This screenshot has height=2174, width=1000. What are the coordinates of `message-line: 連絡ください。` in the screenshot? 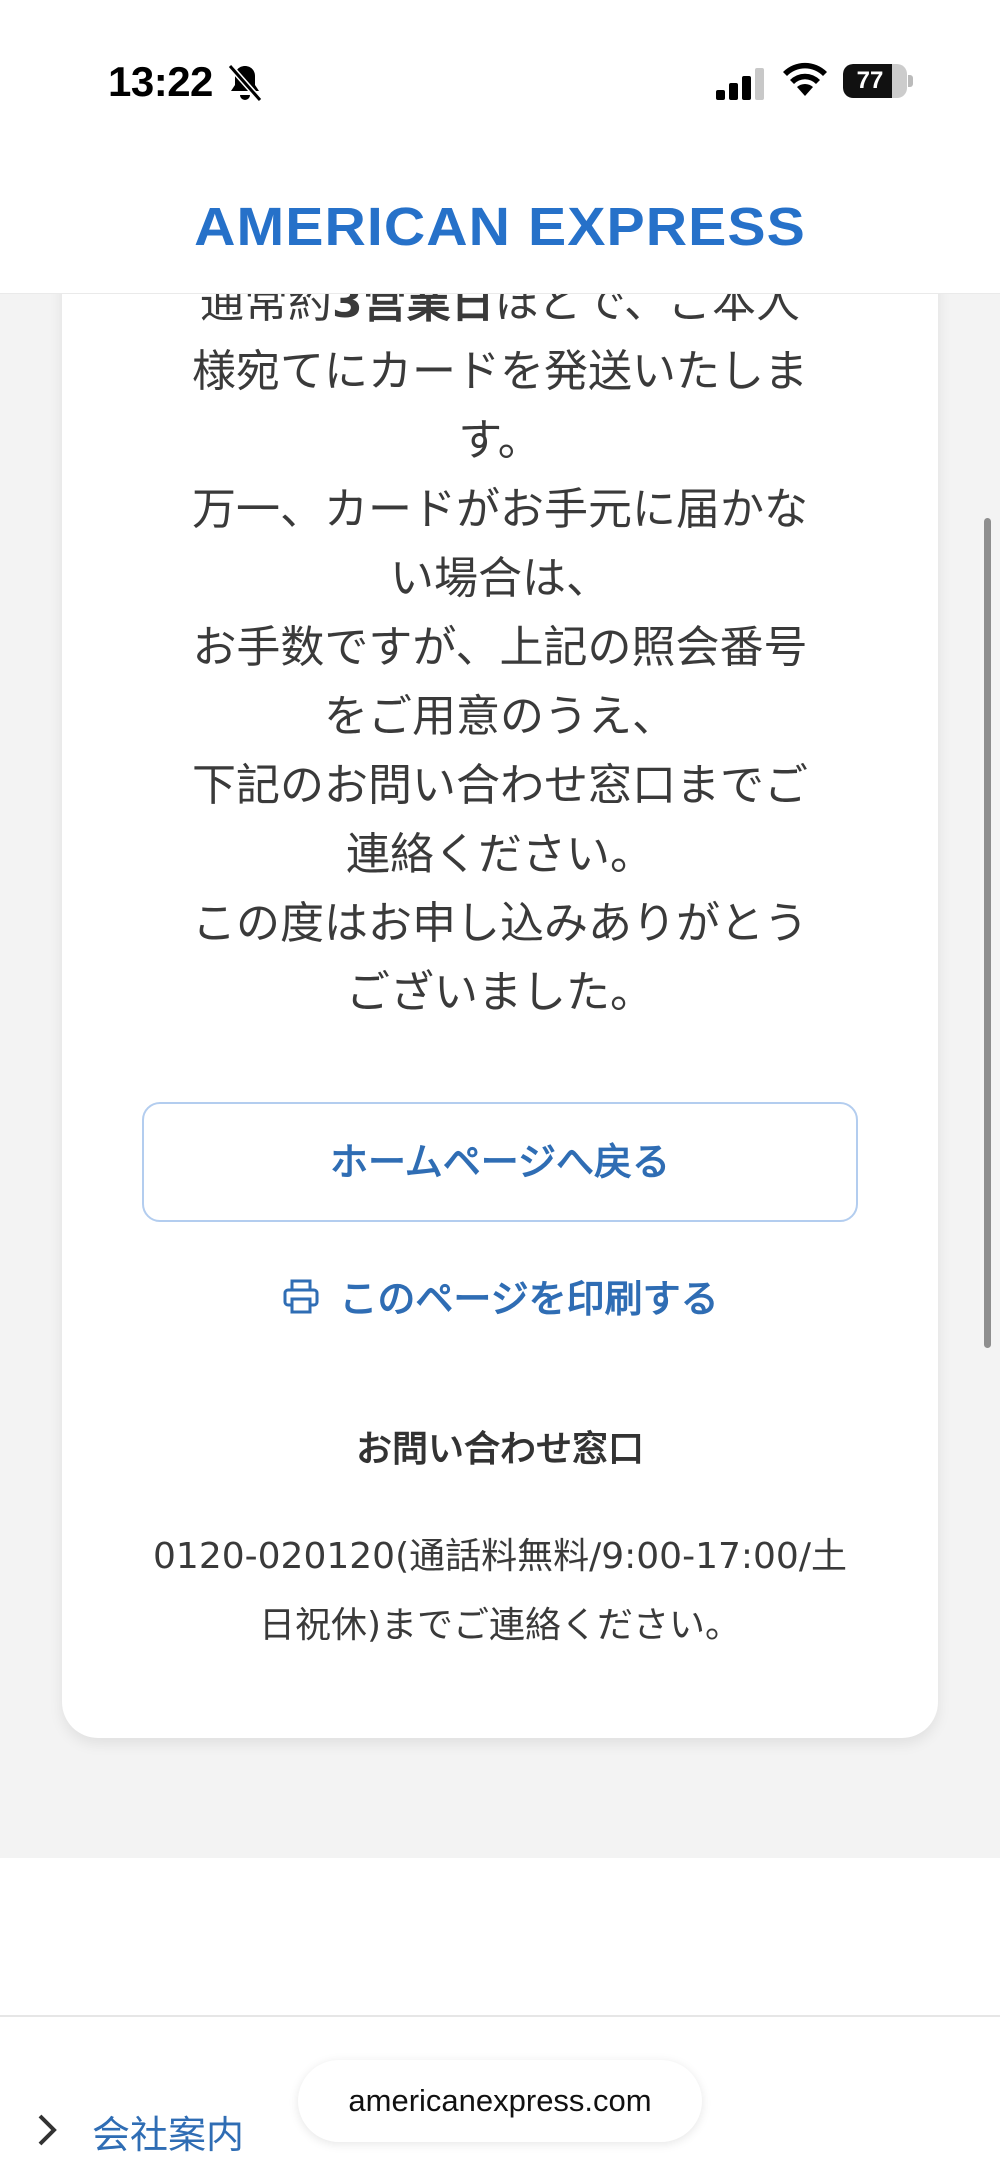 It's located at (500, 854).